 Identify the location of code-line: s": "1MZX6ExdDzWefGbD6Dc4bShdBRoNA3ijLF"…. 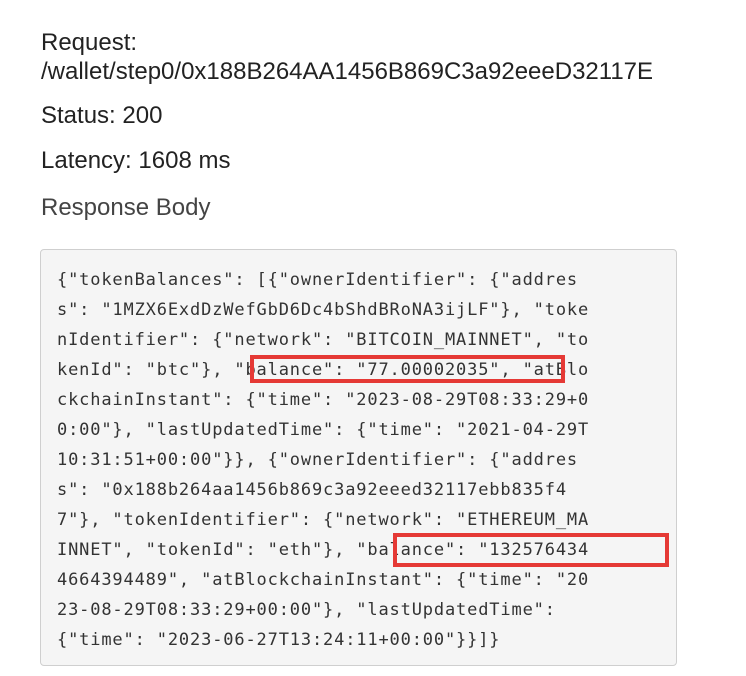
(323, 310).